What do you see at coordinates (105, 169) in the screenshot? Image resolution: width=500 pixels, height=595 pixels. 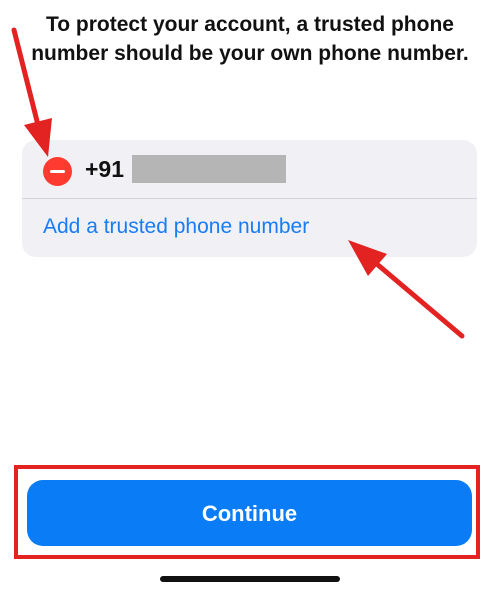 I see `country-code: +91` at bounding box center [105, 169].